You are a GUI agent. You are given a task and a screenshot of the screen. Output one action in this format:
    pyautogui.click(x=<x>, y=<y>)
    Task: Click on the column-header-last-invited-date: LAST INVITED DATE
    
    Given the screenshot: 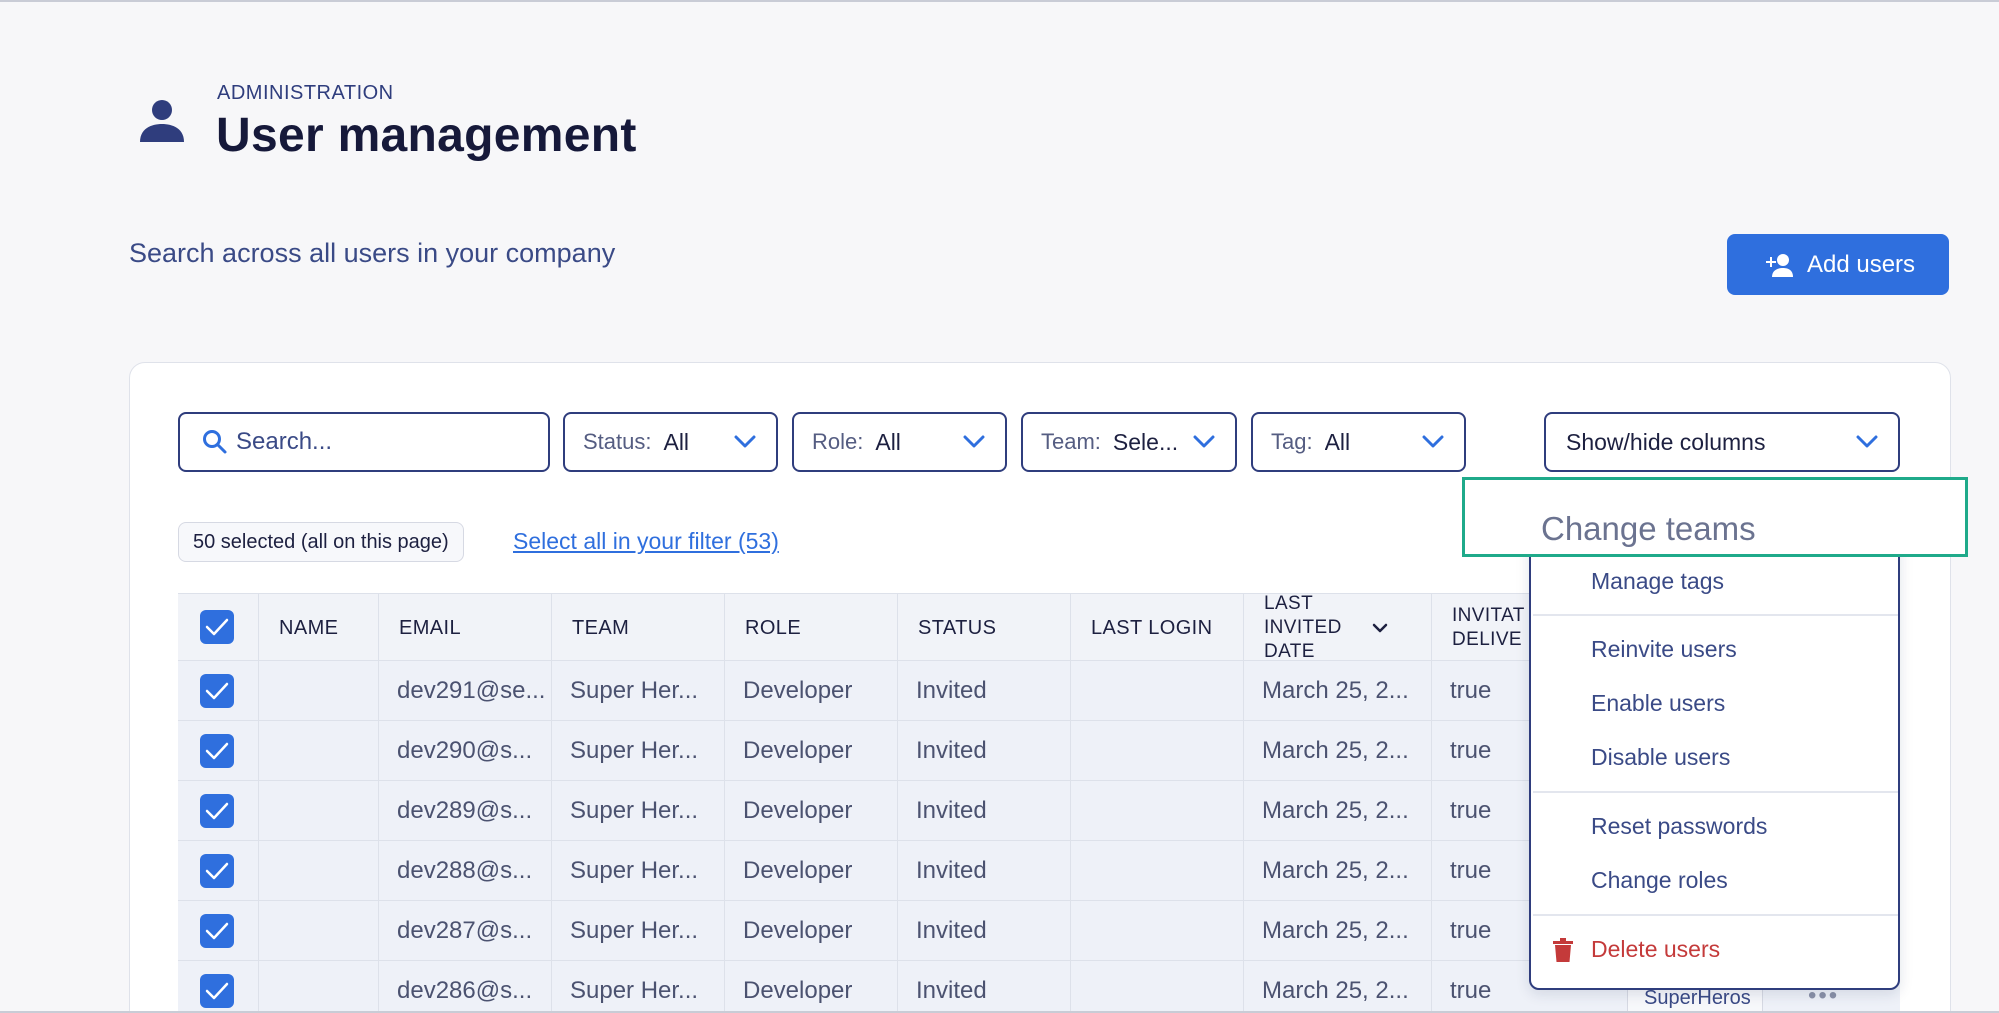 What is the action you would take?
    pyautogui.click(x=1337, y=627)
    